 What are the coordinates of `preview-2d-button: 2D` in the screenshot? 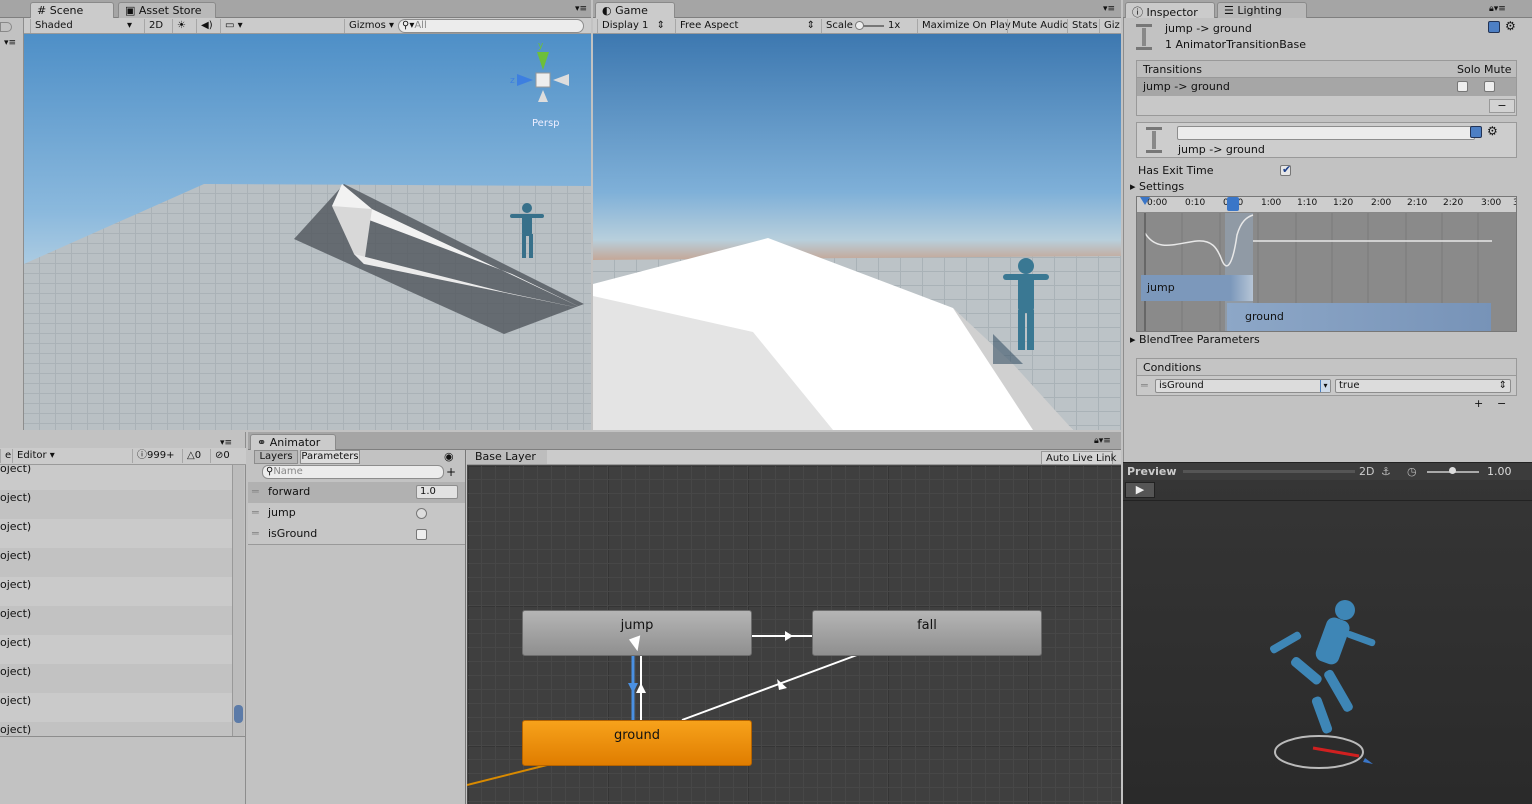 It's located at (1366, 471).